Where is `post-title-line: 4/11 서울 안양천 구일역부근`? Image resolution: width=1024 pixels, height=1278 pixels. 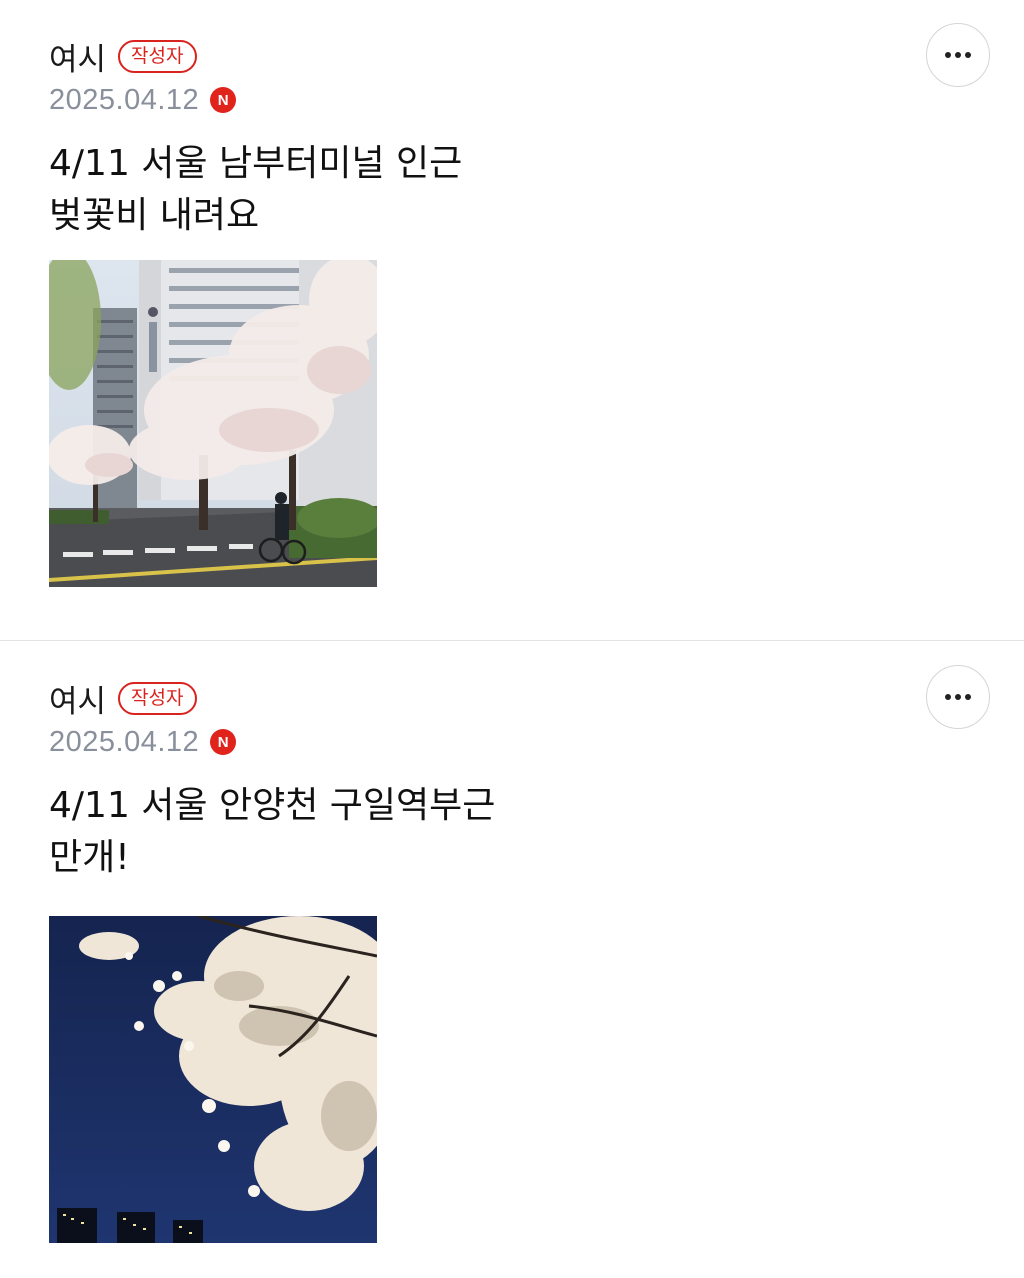
post-title-line: 4/11 서울 안양천 구일역부근 is located at coordinates (399, 806).